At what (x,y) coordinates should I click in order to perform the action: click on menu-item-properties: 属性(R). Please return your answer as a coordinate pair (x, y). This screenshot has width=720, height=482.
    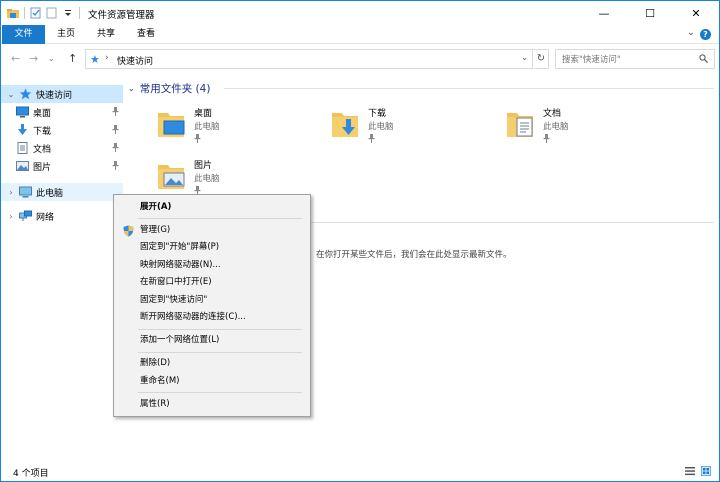
    Looking at the image, I should click on (212, 404).